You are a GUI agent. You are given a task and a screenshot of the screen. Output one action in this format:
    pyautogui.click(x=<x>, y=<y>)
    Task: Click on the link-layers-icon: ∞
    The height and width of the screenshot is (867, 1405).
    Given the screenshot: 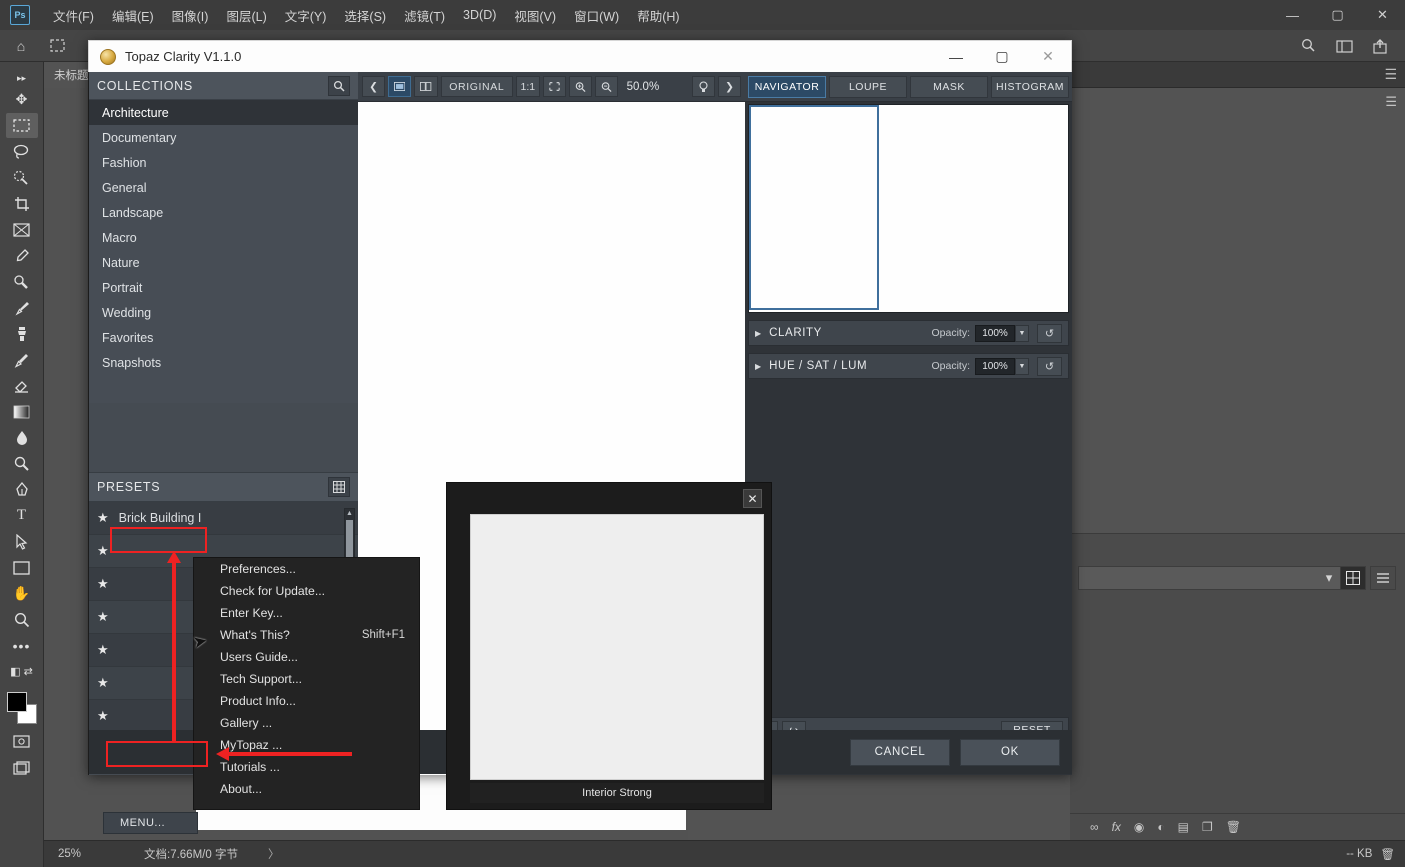 What is the action you would take?
    pyautogui.click(x=1094, y=827)
    